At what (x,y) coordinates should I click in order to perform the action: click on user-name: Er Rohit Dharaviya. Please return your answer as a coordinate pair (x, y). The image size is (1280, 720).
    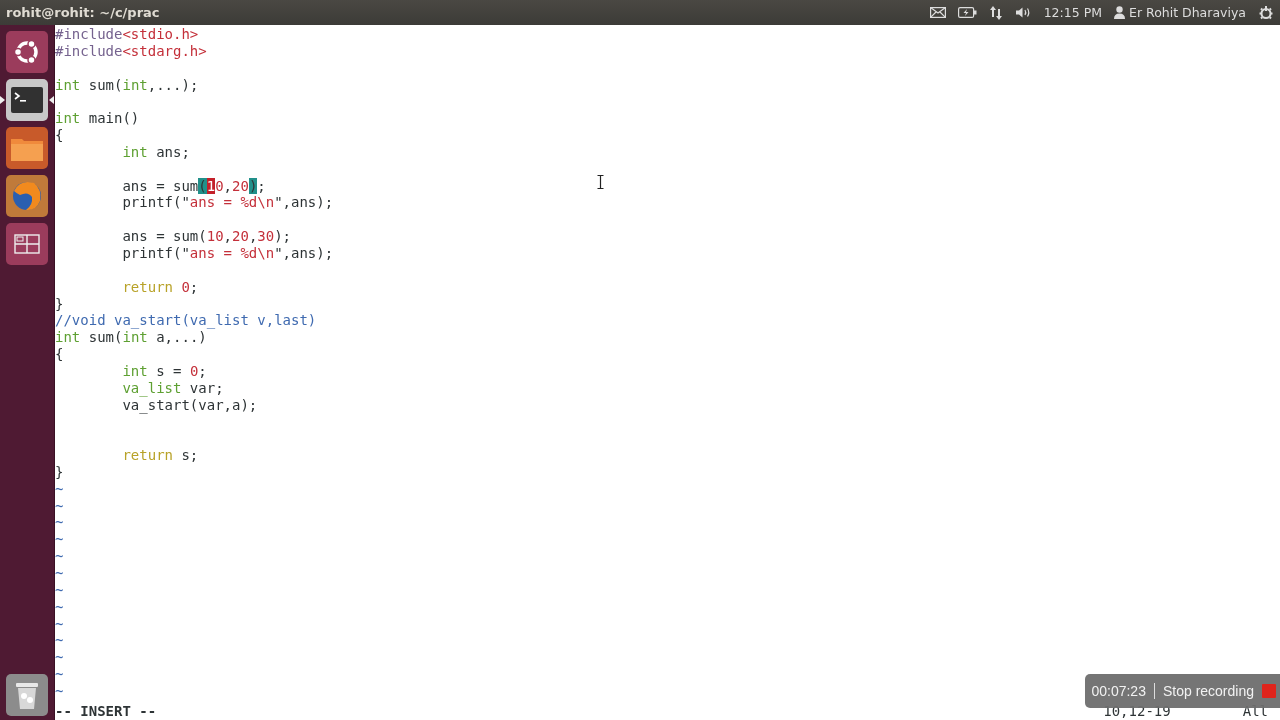
    Looking at the image, I should click on (1187, 12).